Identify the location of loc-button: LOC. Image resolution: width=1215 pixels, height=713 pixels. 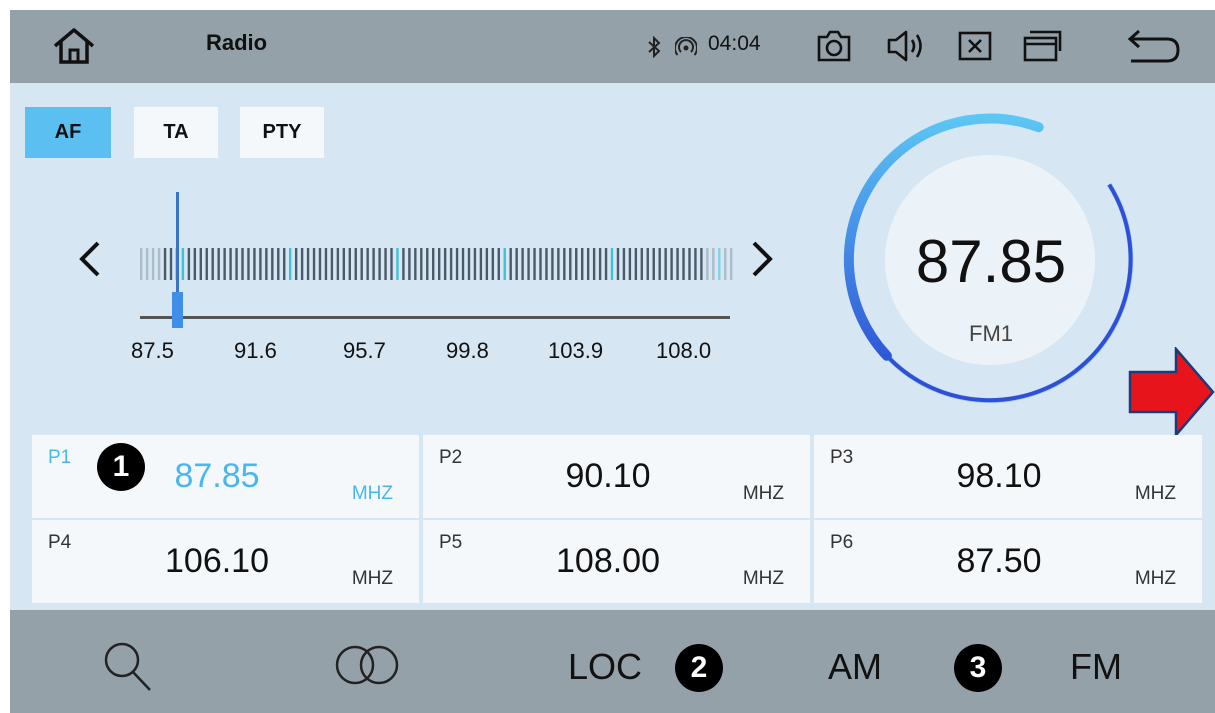
(605, 667).